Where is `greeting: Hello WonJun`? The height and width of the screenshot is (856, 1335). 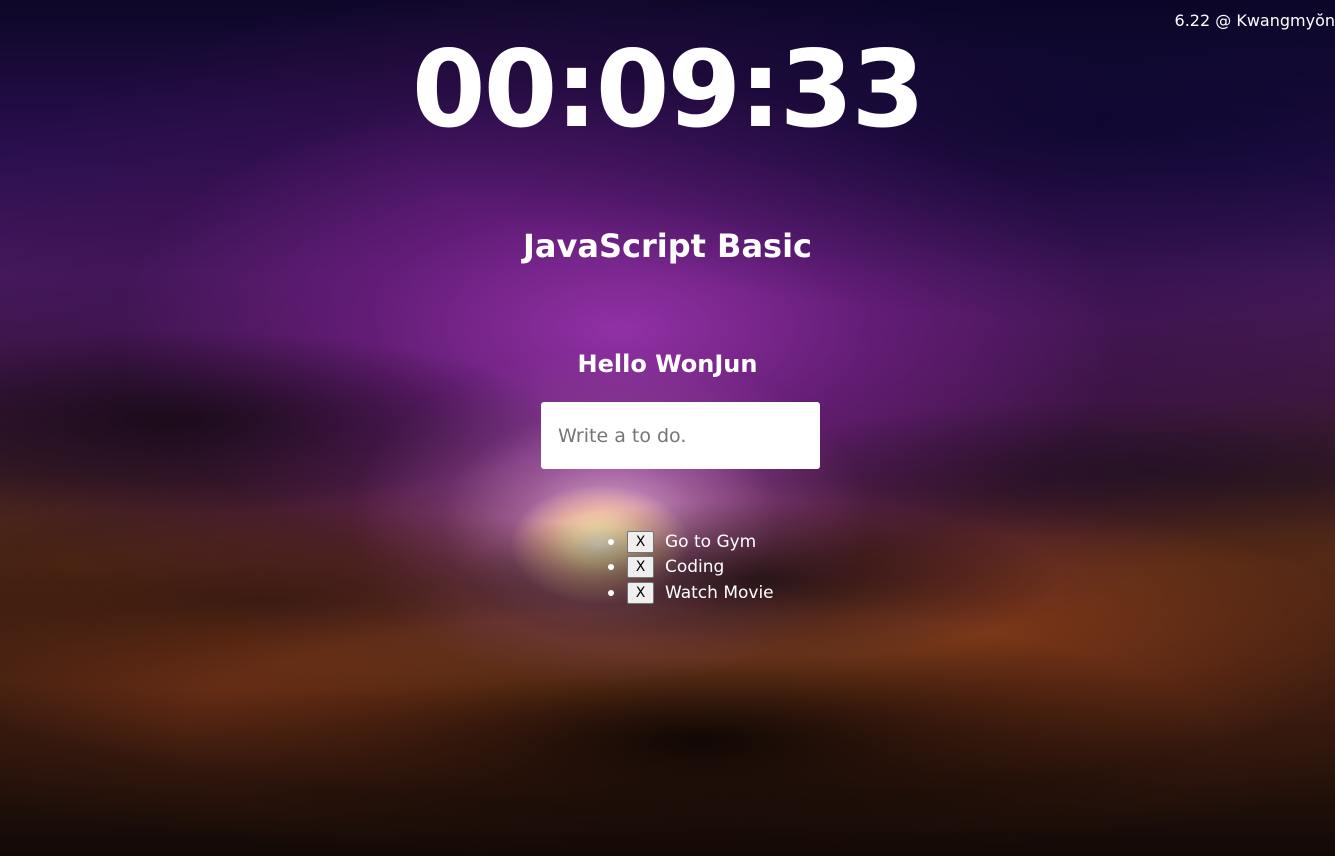
greeting: Hello WonJun is located at coordinates (667, 364).